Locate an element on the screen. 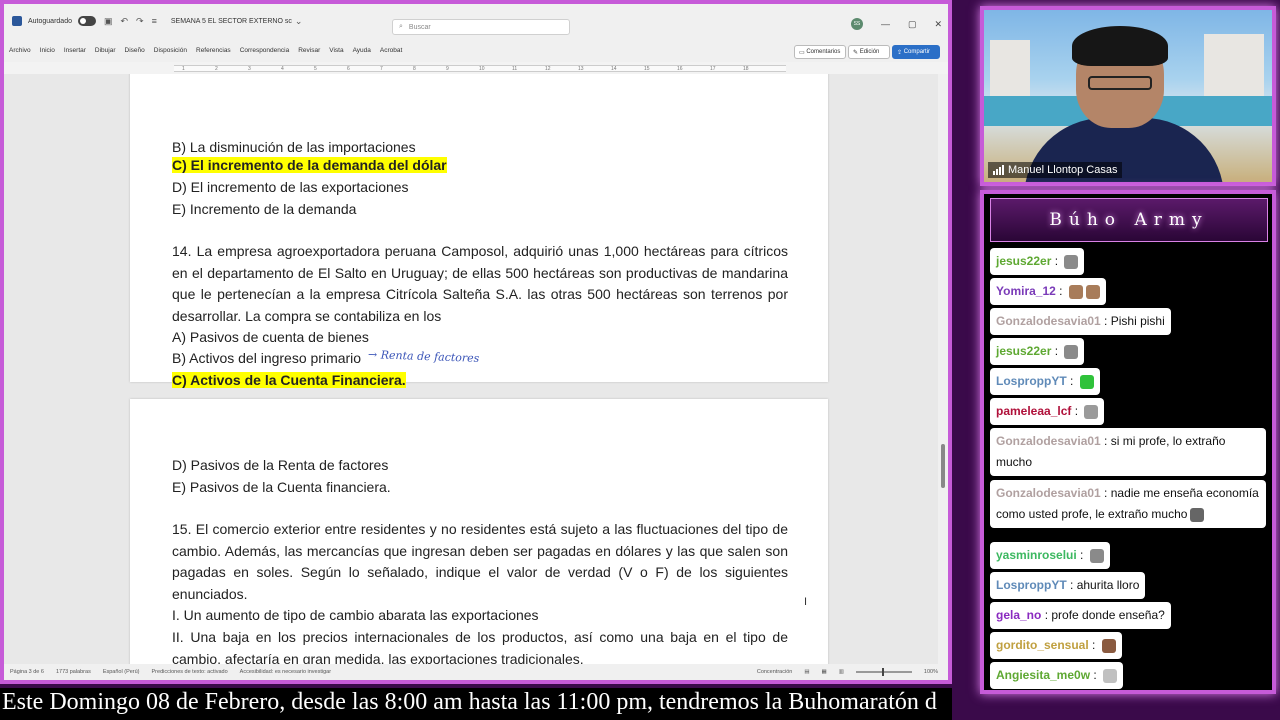 This screenshot has height=720, width=1280. tab-archivo: Archivo is located at coordinates (20, 50).